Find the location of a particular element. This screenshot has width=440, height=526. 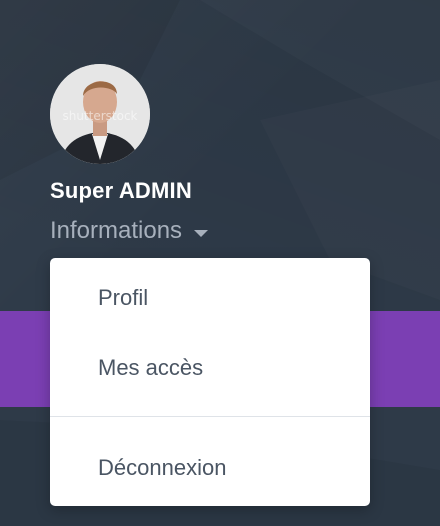

informations-label: Informations is located at coordinates (116, 230).